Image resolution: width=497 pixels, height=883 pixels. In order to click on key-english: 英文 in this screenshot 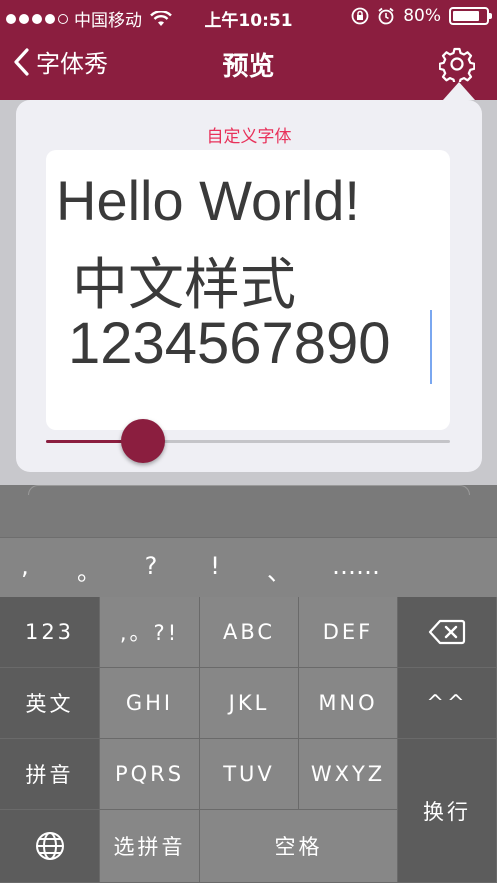, I will do `click(50, 703)`.